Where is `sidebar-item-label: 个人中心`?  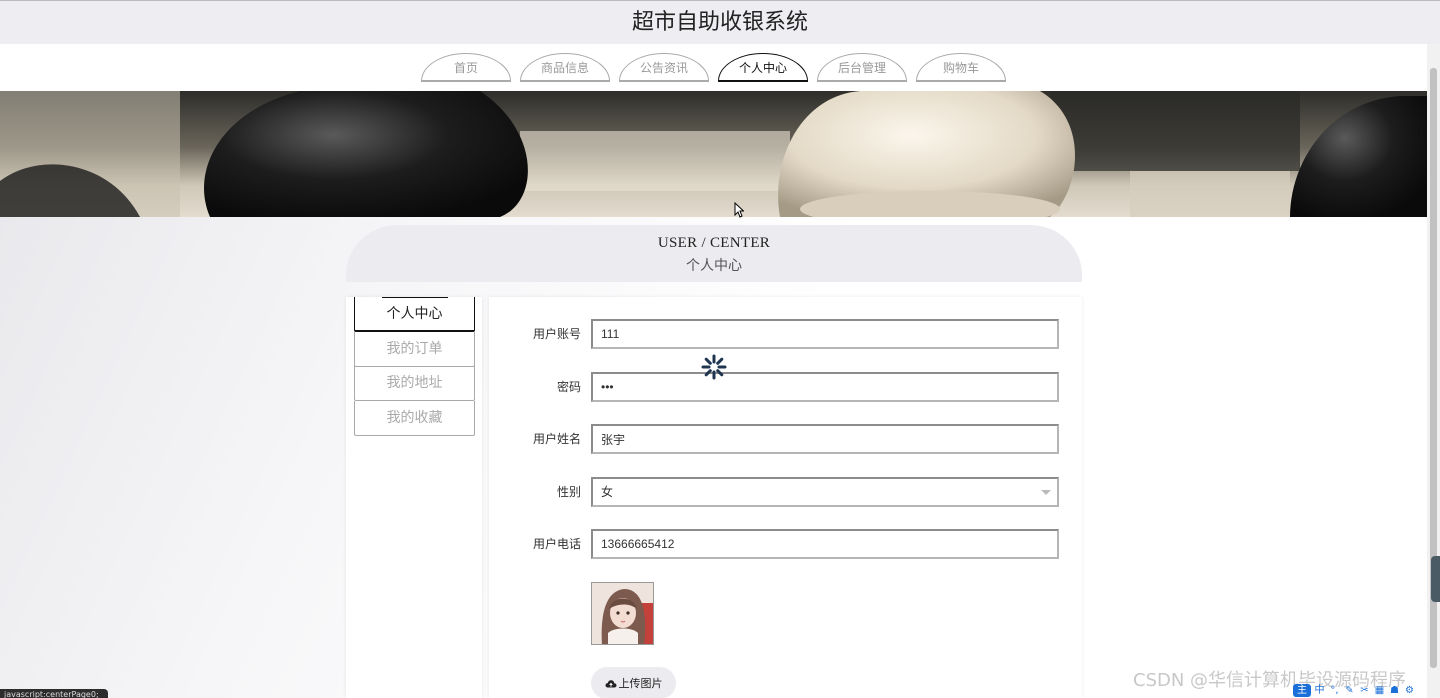 sidebar-item-label: 个人中心 is located at coordinates (414, 313).